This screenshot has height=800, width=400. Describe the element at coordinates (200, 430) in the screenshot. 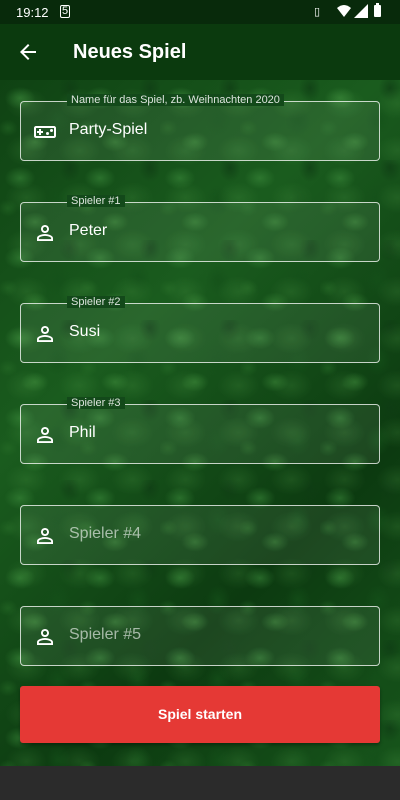

I see `player-3-field: Spieler #3 Phil` at that location.